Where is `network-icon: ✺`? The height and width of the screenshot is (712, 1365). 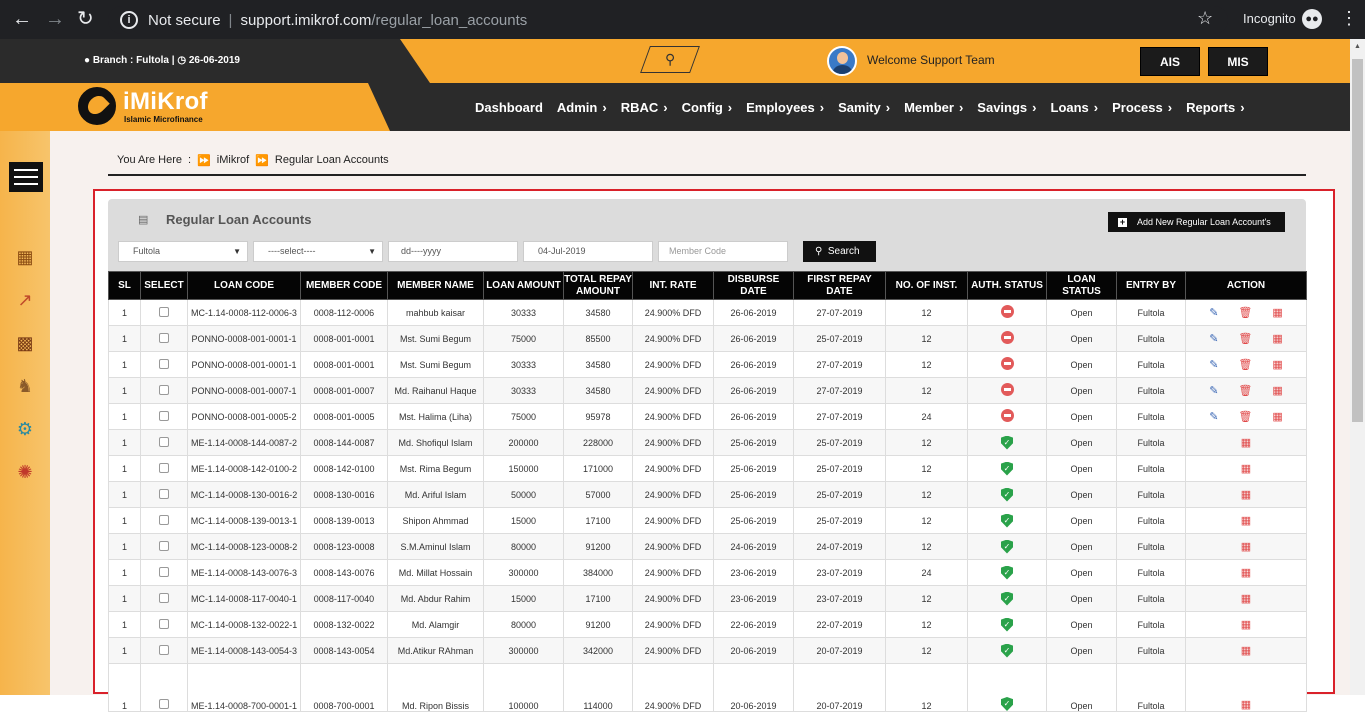
network-icon: ✺ is located at coordinates (25, 472).